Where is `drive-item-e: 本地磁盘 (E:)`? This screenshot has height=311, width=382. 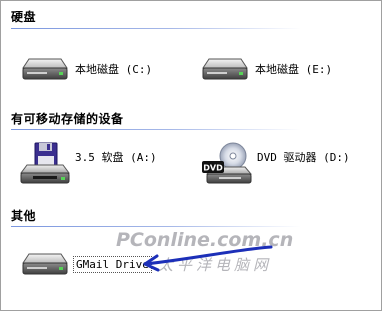 drive-item-e: 本地磁盘 (E:) is located at coordinates (267, 69).